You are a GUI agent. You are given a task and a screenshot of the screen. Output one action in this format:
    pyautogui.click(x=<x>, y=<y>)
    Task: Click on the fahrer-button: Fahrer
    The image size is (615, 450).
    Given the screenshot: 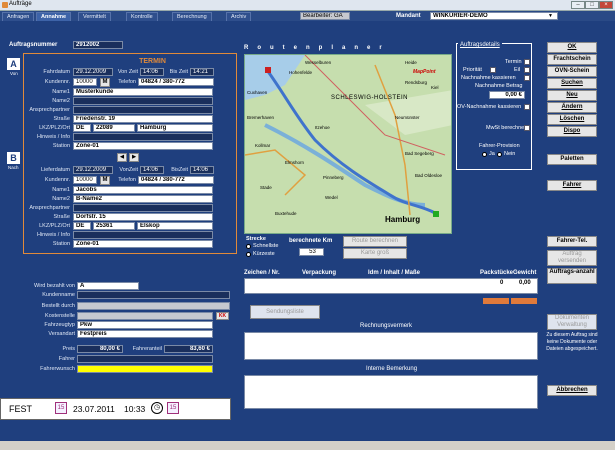 What is the action you would take?
    pyautogui.click(x=572, y=185)
    